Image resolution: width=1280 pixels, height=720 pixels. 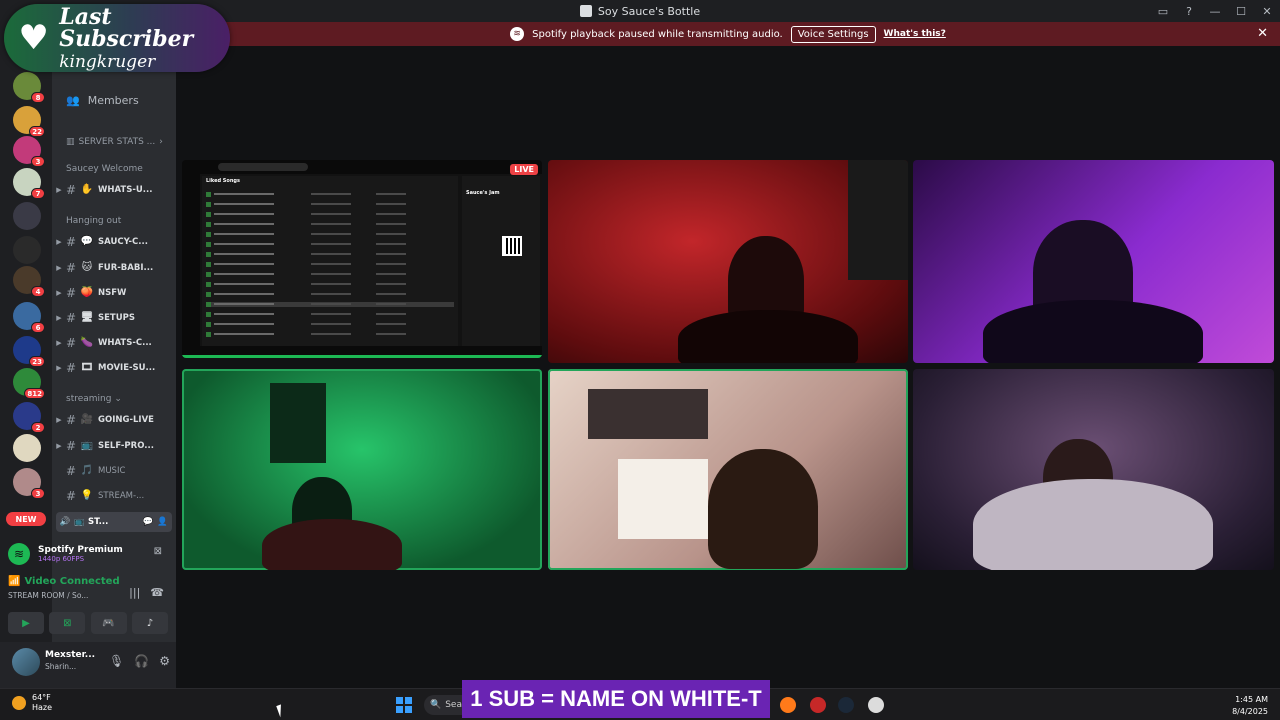 What do you see at coordinates (38, 193) in the screenshot?
I see `mention-badge: 7` at bounding box center [38, 193].